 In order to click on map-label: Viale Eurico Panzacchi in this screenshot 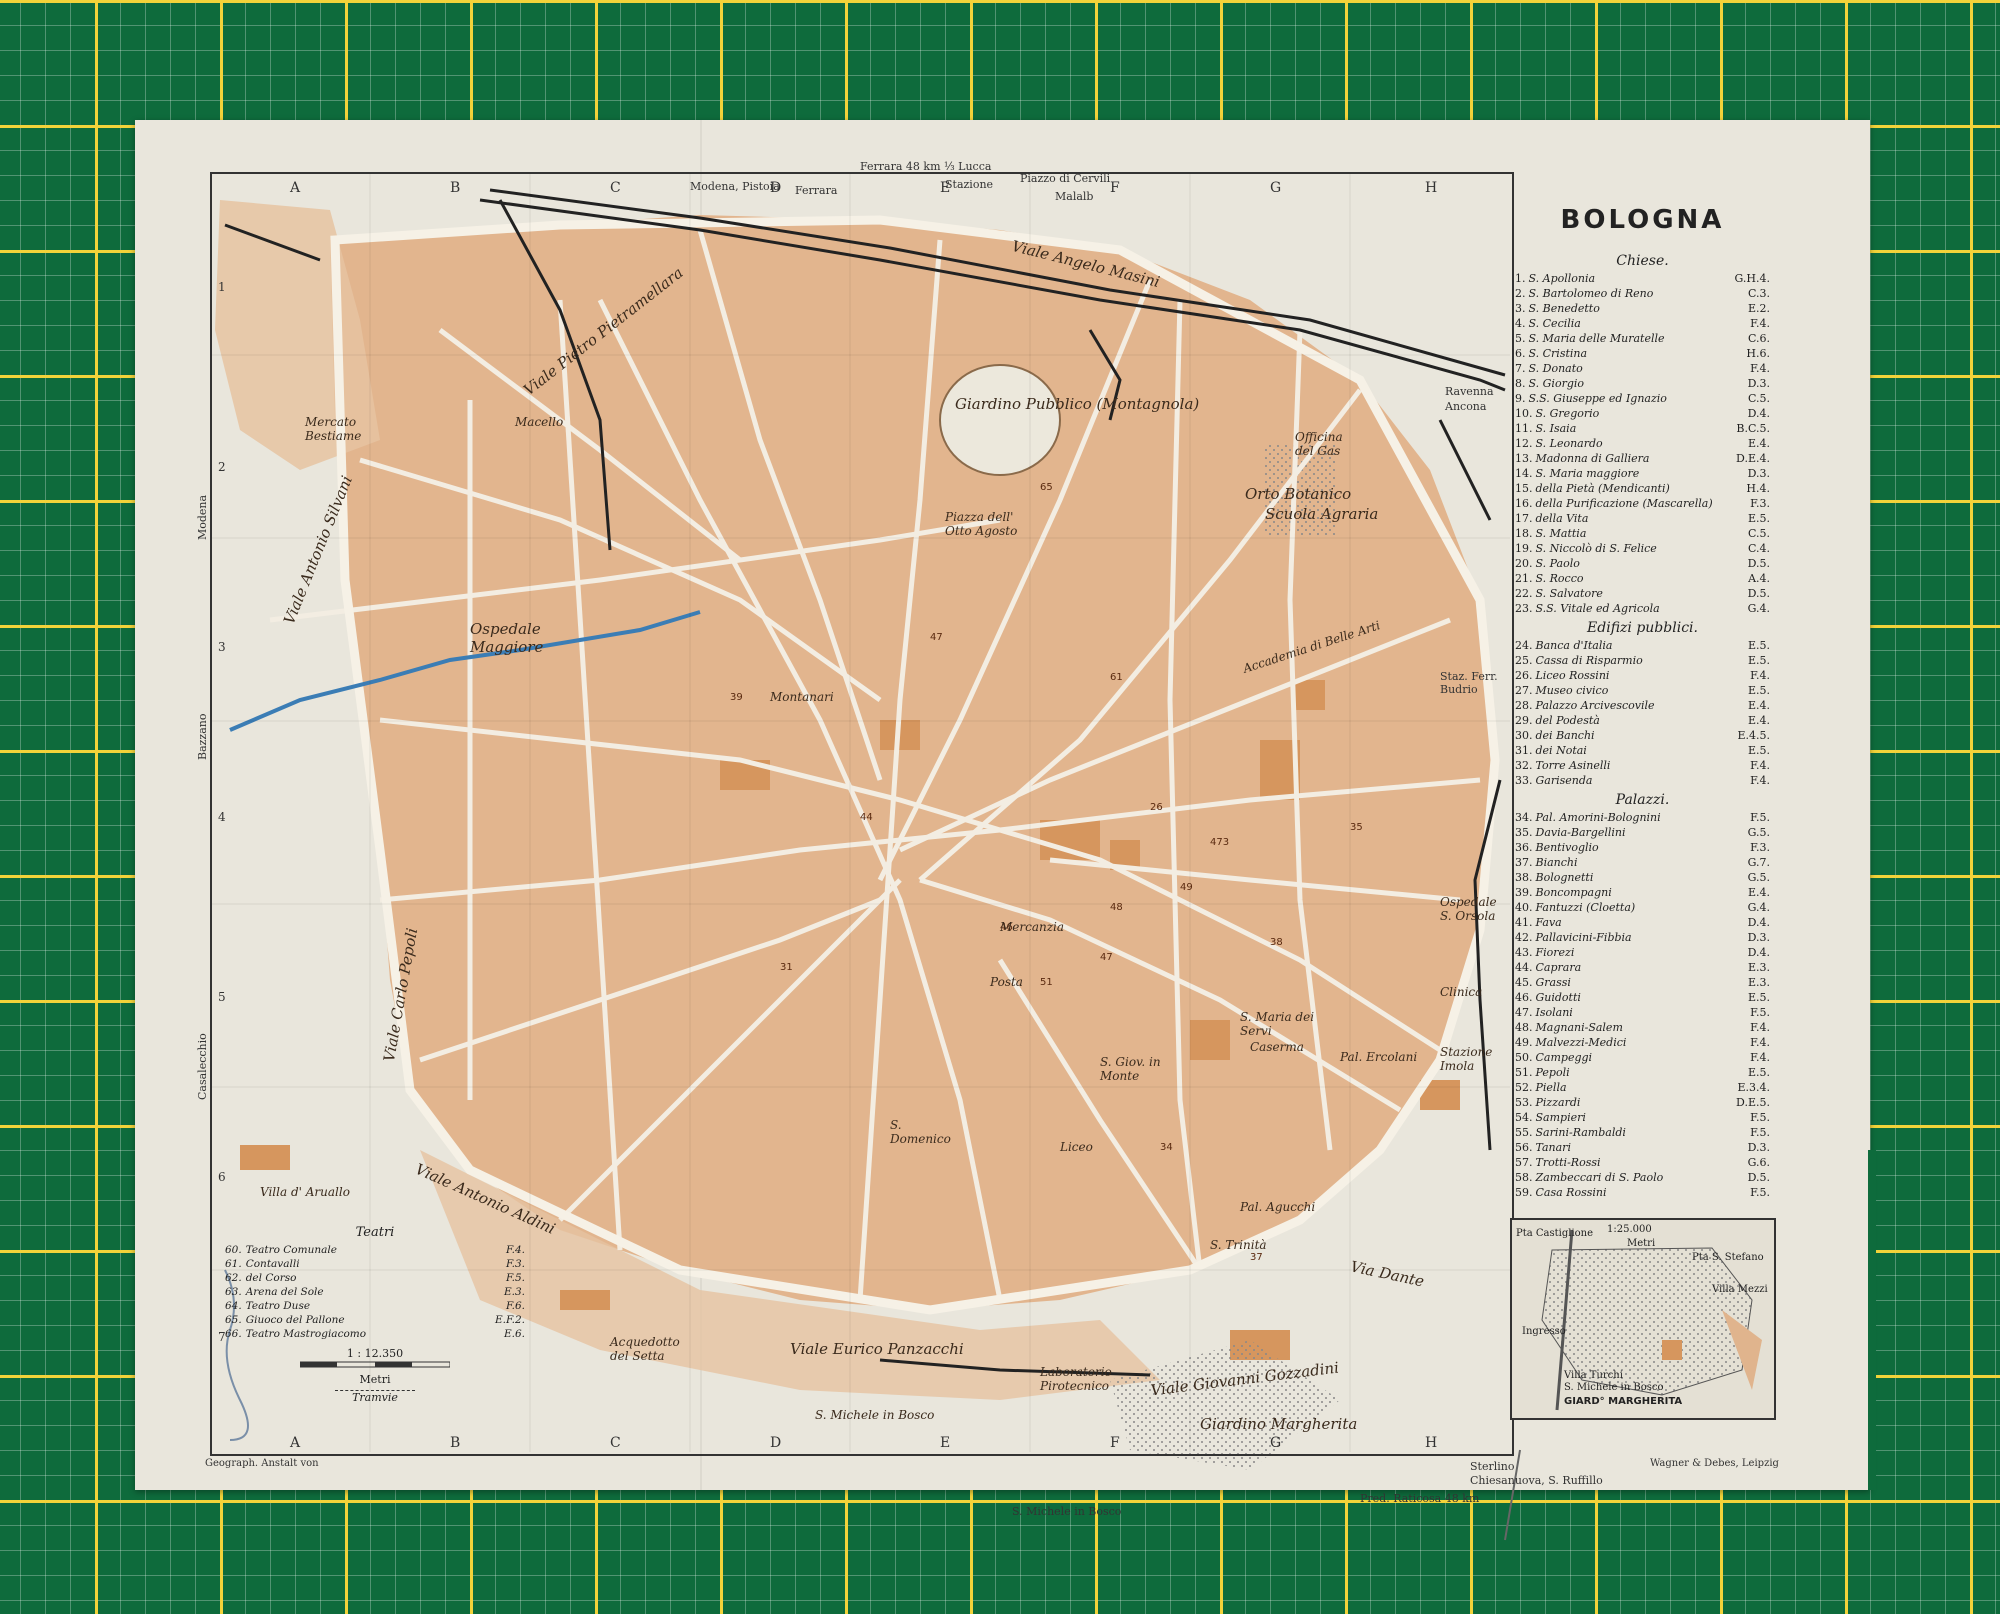, I will do `click(877, 1349)`.